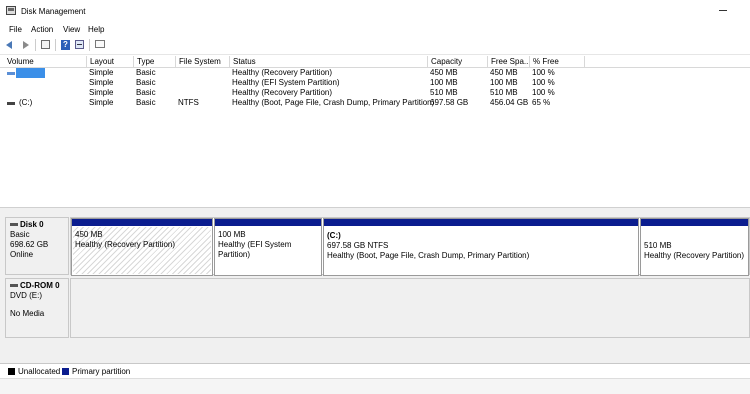  Describe the element at coordinates (39, 371) in the screenshot. I see `legend-unallocated: Unallocated` at that location.